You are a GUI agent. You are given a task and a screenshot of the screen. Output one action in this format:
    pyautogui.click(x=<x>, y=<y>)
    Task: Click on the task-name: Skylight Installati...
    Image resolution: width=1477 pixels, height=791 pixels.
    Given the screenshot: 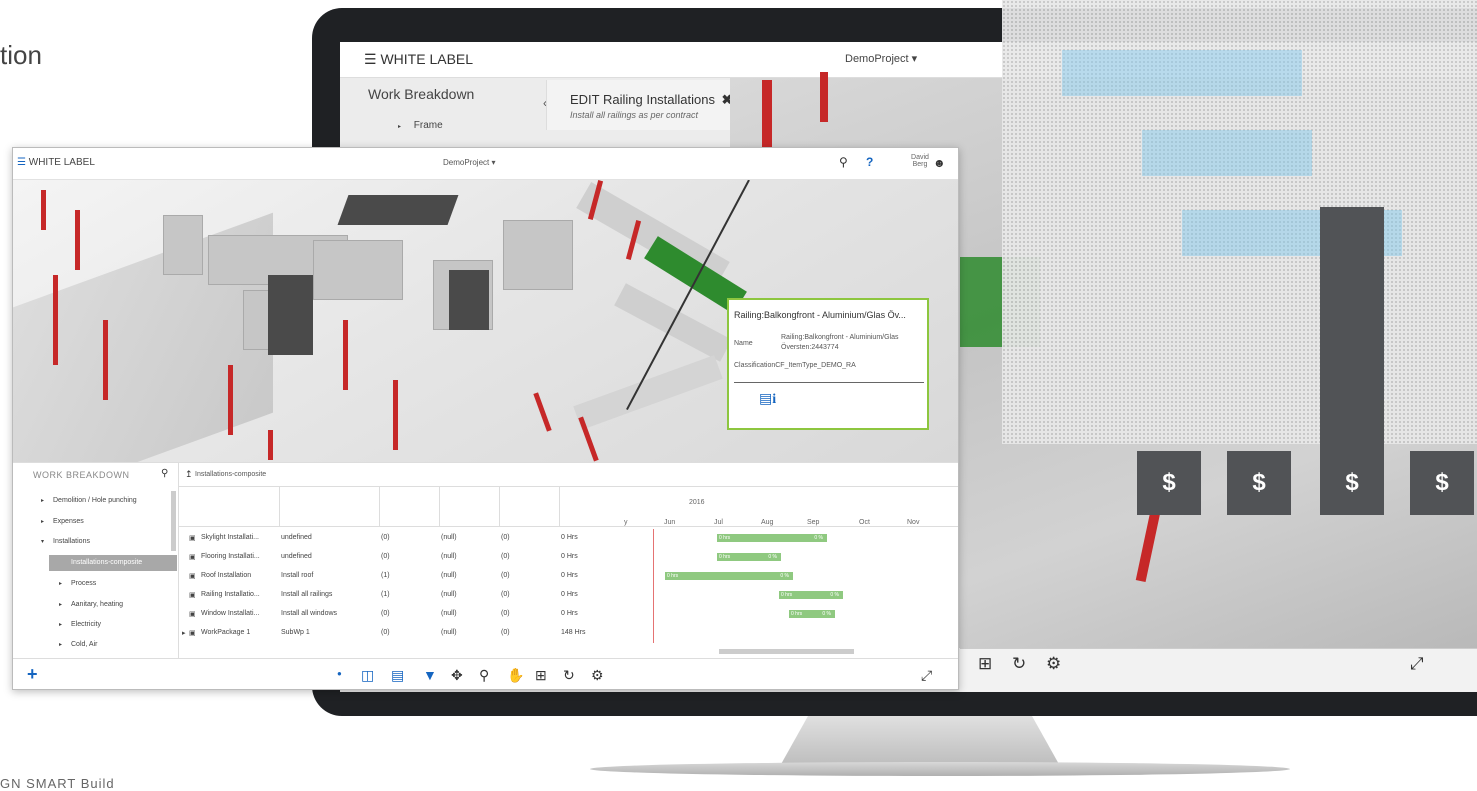 What is the action you would take?
    pyautogui.click(x=230, y=537)
    